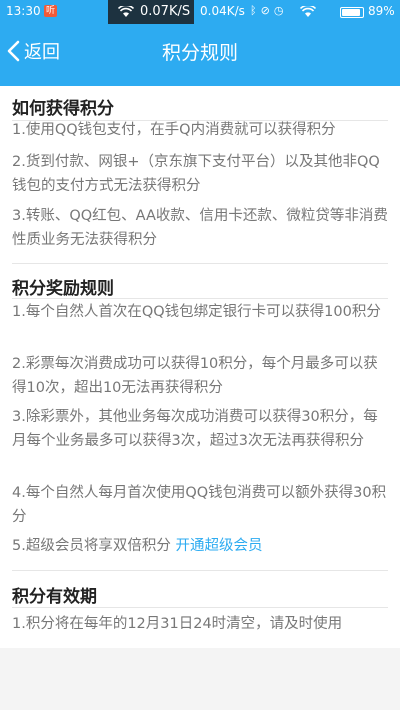 This screenshot has width=400, height=710. Describe the element at coordinates (51, 11) in the screenshot. I see `notification-badge: 听` at that location.